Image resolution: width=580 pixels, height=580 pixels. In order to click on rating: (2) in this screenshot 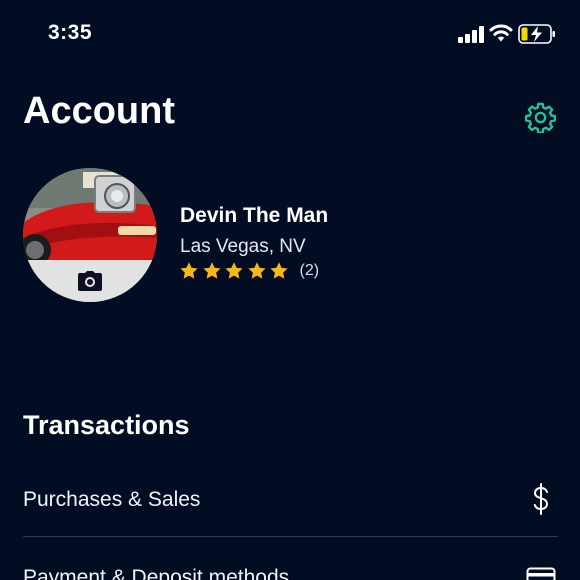, I will do `click(249, 271)`.